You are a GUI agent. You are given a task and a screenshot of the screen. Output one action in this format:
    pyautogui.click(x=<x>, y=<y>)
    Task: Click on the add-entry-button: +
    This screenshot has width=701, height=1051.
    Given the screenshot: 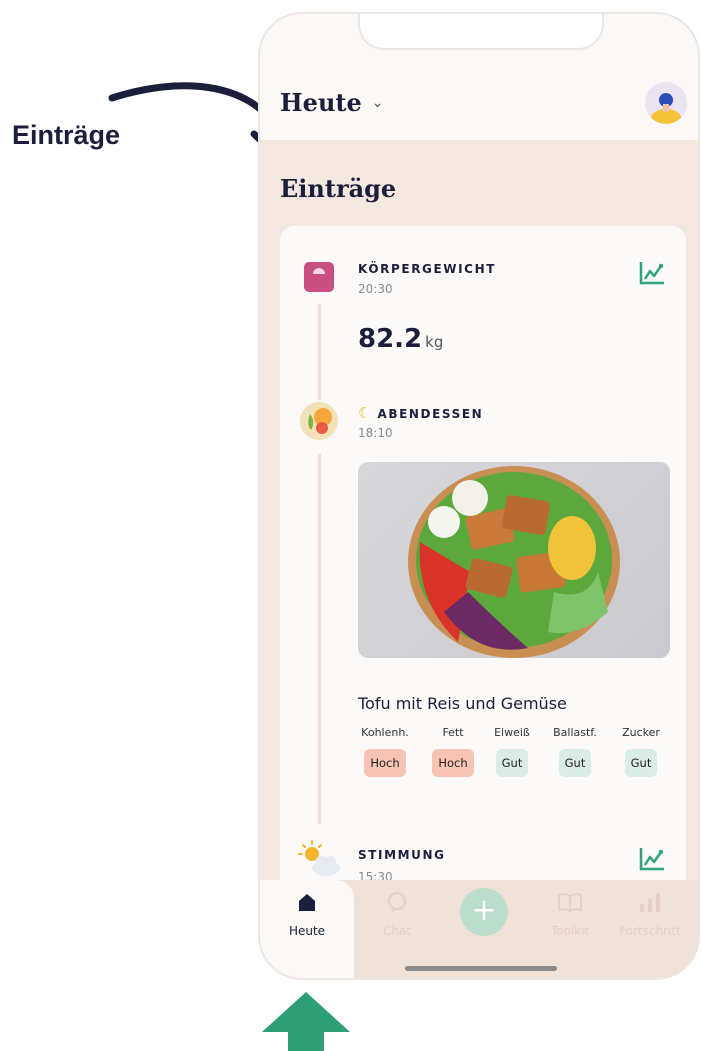 What is the action you would take?
    pyautogui.click(x=484, y=912)
    